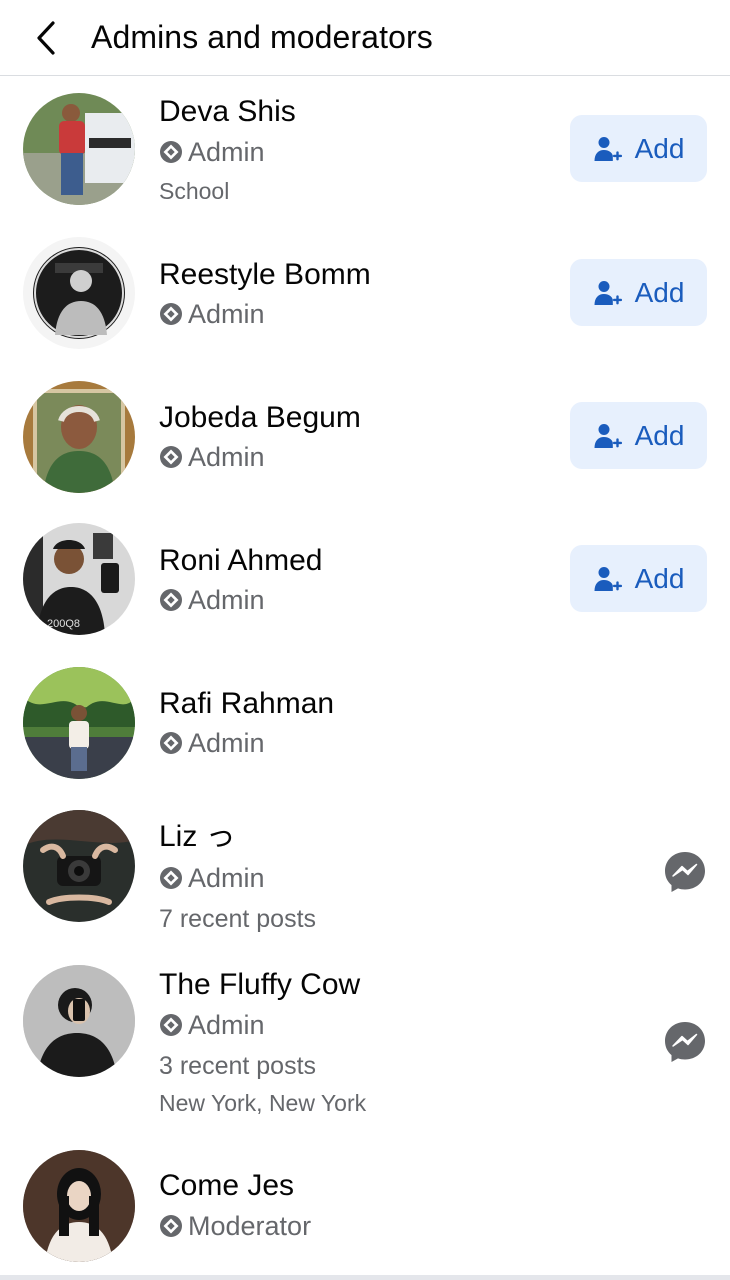 This screenshot has width=730, height=1280. What do you see at coordinates (365, 295) in the screenshot?
I see `list-item: Reestyle Bomm Admin Add` at bounding box center [365, 295].